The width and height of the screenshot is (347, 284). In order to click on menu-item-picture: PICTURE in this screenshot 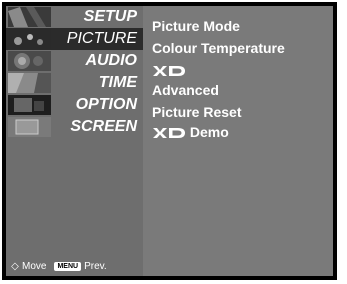, I will do `click(74, 39)`.